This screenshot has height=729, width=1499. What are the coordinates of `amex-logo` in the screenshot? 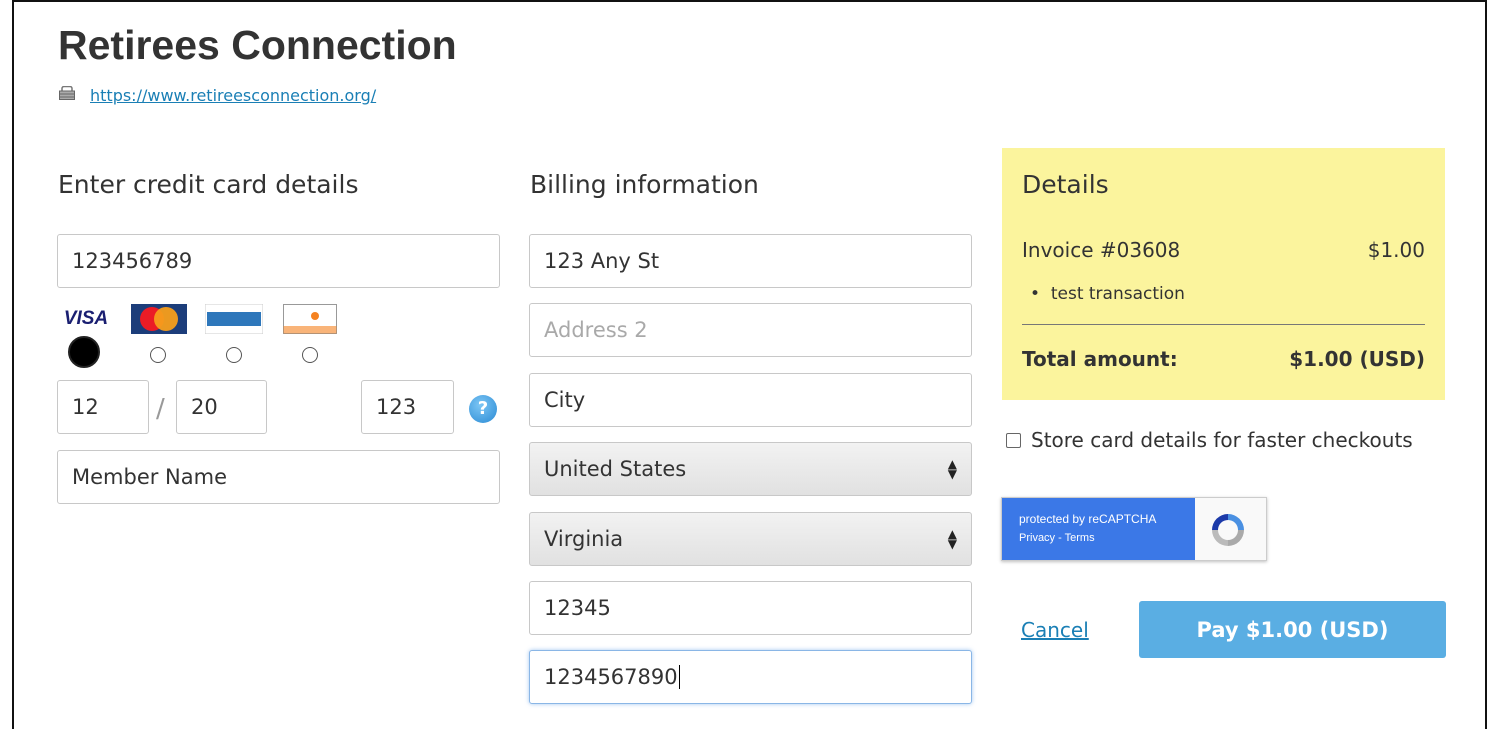 It's located at (234, 319).